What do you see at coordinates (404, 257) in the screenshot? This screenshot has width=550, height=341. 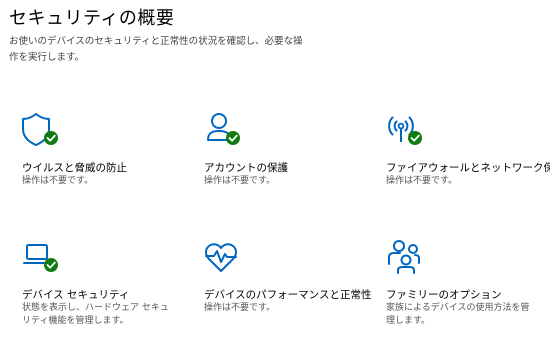 I see `family-icon` at bounding box center [404, 257].